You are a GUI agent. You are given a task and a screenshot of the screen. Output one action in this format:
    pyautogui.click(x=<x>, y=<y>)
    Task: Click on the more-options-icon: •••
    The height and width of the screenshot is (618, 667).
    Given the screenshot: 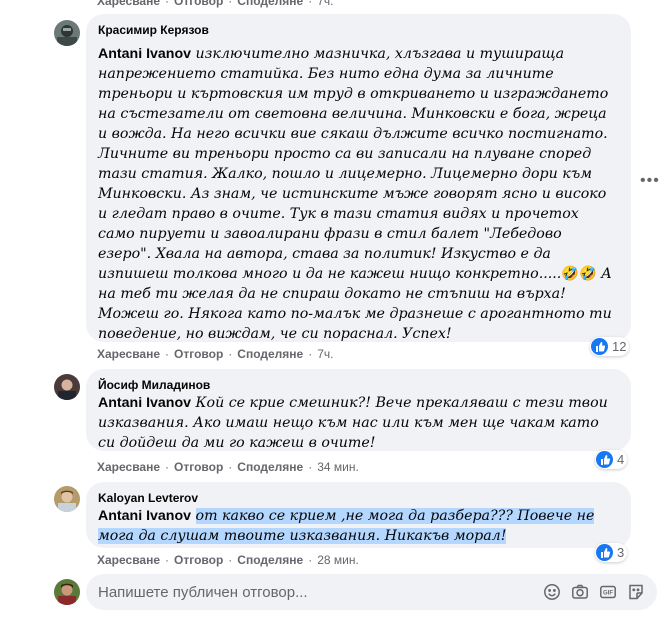 What is the action you would take?
    pyautogui.click(x=650, y=181)
    